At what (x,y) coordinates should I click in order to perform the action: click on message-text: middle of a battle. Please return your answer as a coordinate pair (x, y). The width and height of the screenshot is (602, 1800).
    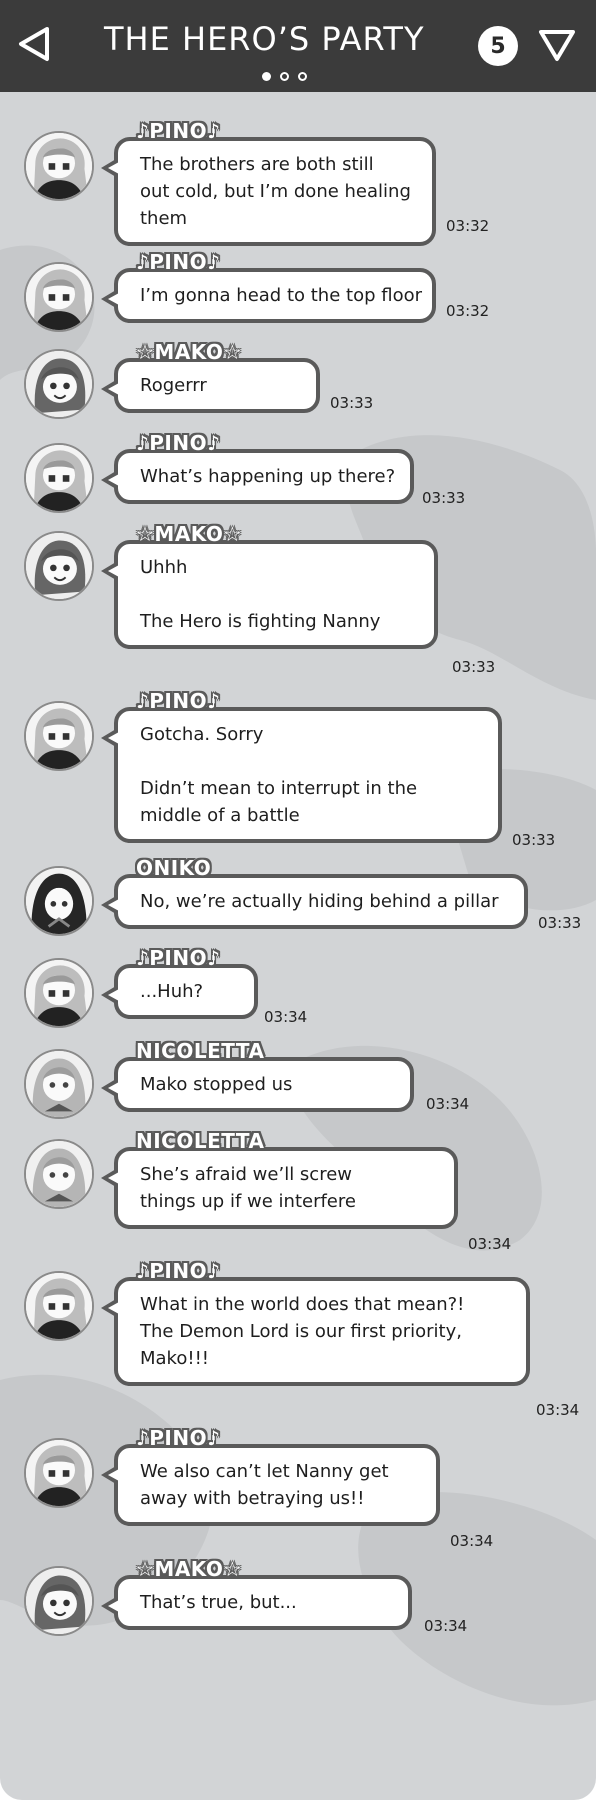
    Looking at the image, I should click on (220, 815).